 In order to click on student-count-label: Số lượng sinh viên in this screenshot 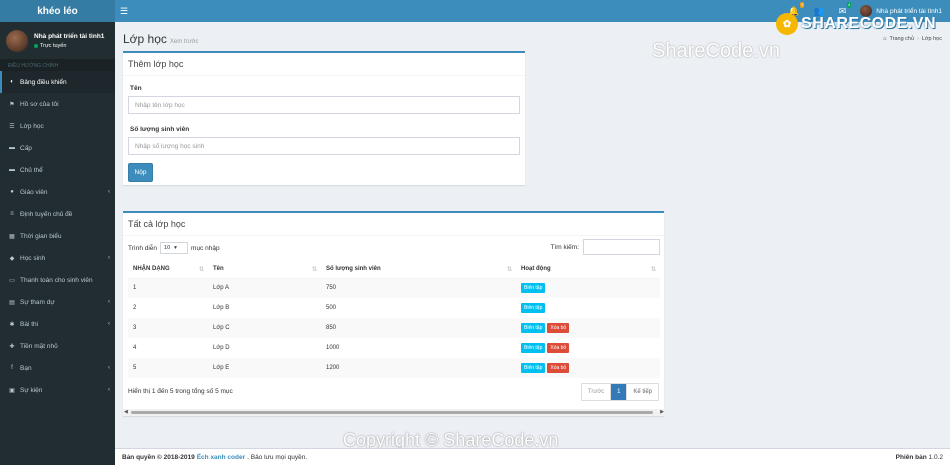, I will do `click(160, 129)`.